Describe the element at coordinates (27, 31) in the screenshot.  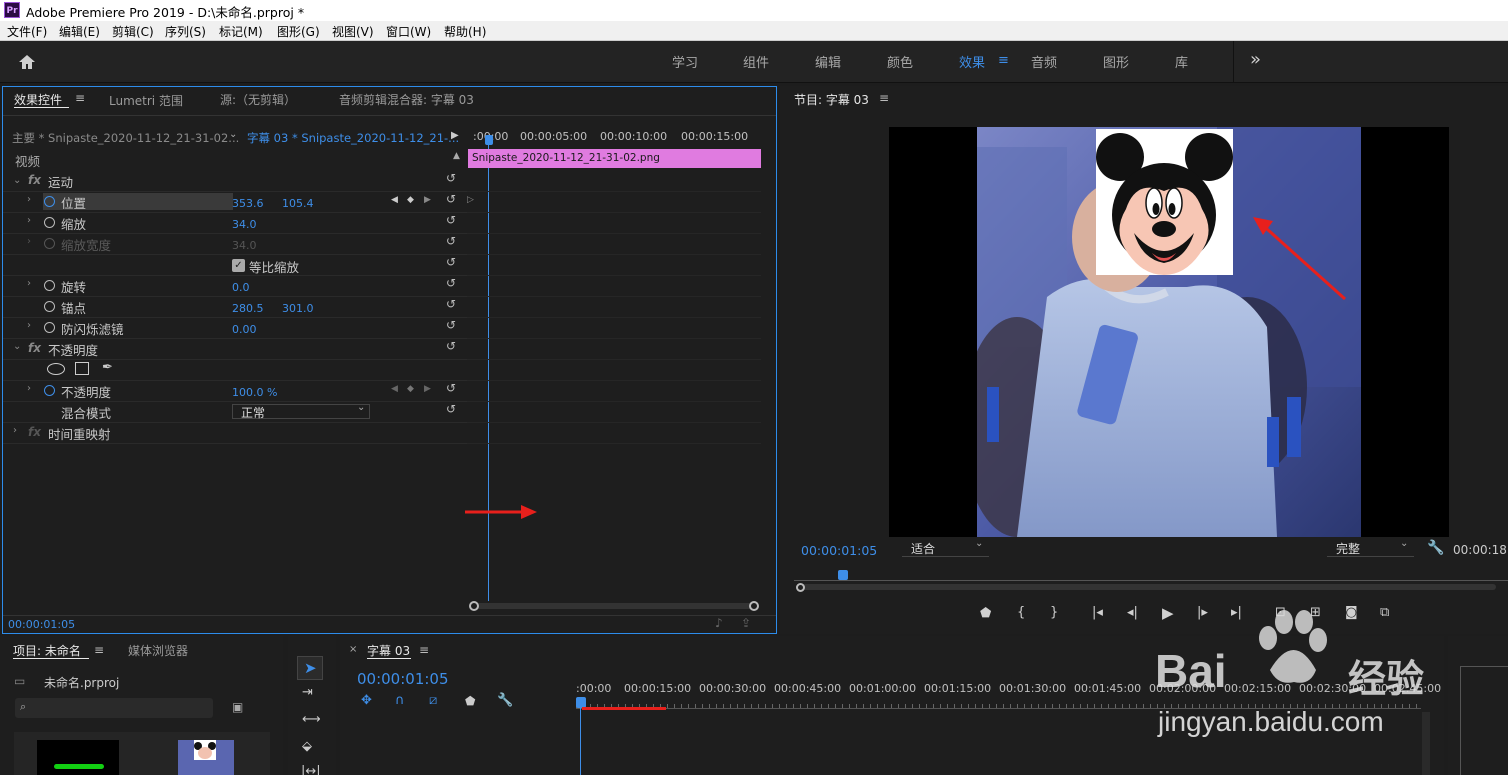
I see `menu-file: 文件(F)` at that location.